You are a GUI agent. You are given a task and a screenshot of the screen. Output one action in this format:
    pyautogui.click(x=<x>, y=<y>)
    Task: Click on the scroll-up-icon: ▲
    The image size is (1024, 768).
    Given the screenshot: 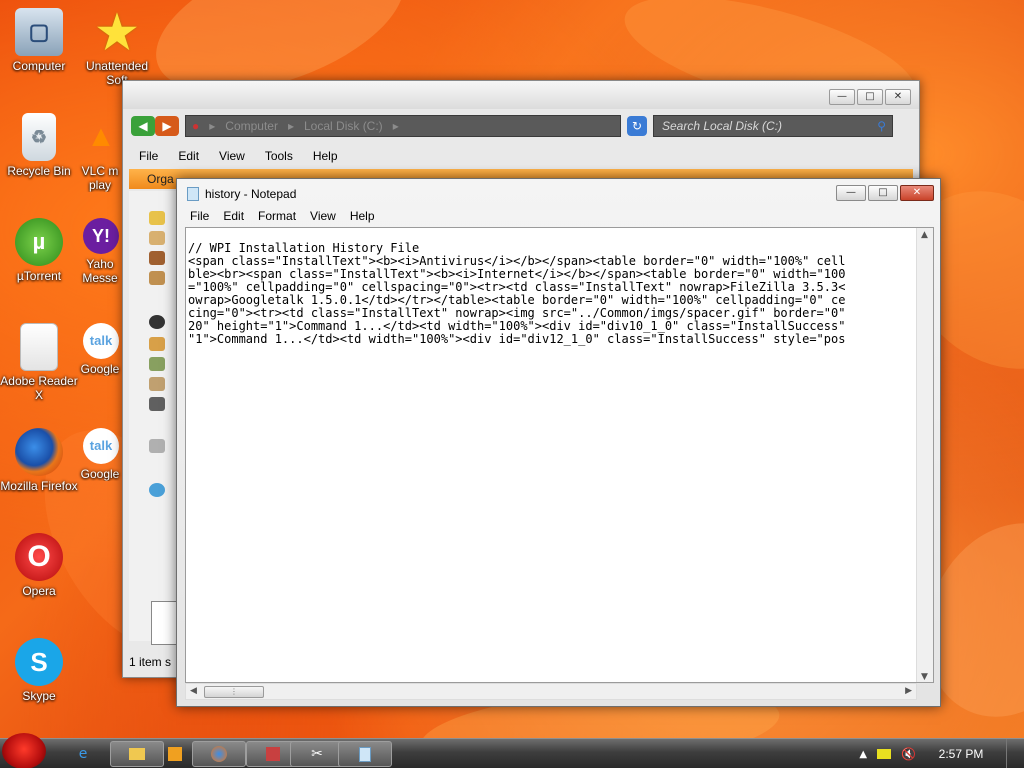 What is the action you would take?
    pyautogui.click(x=924, y=235)
    